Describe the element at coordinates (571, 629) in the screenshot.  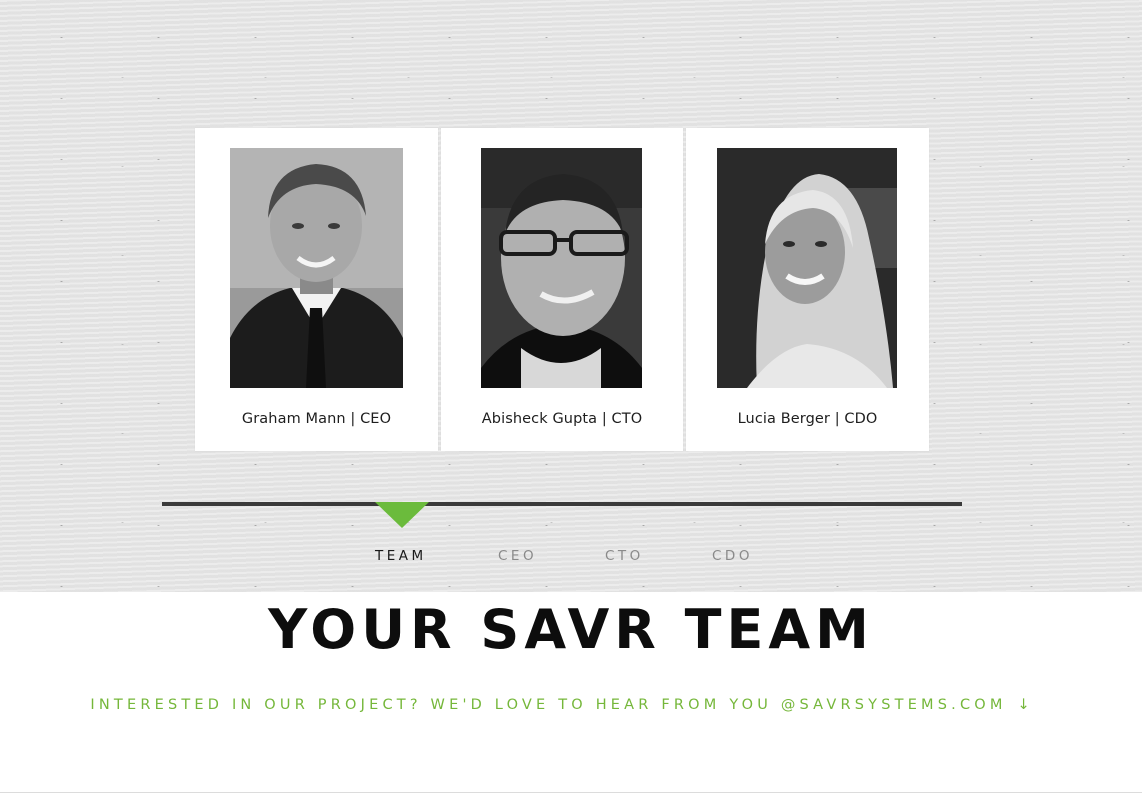
I see `section-title: YOUR SAVR TEAM` at that location.